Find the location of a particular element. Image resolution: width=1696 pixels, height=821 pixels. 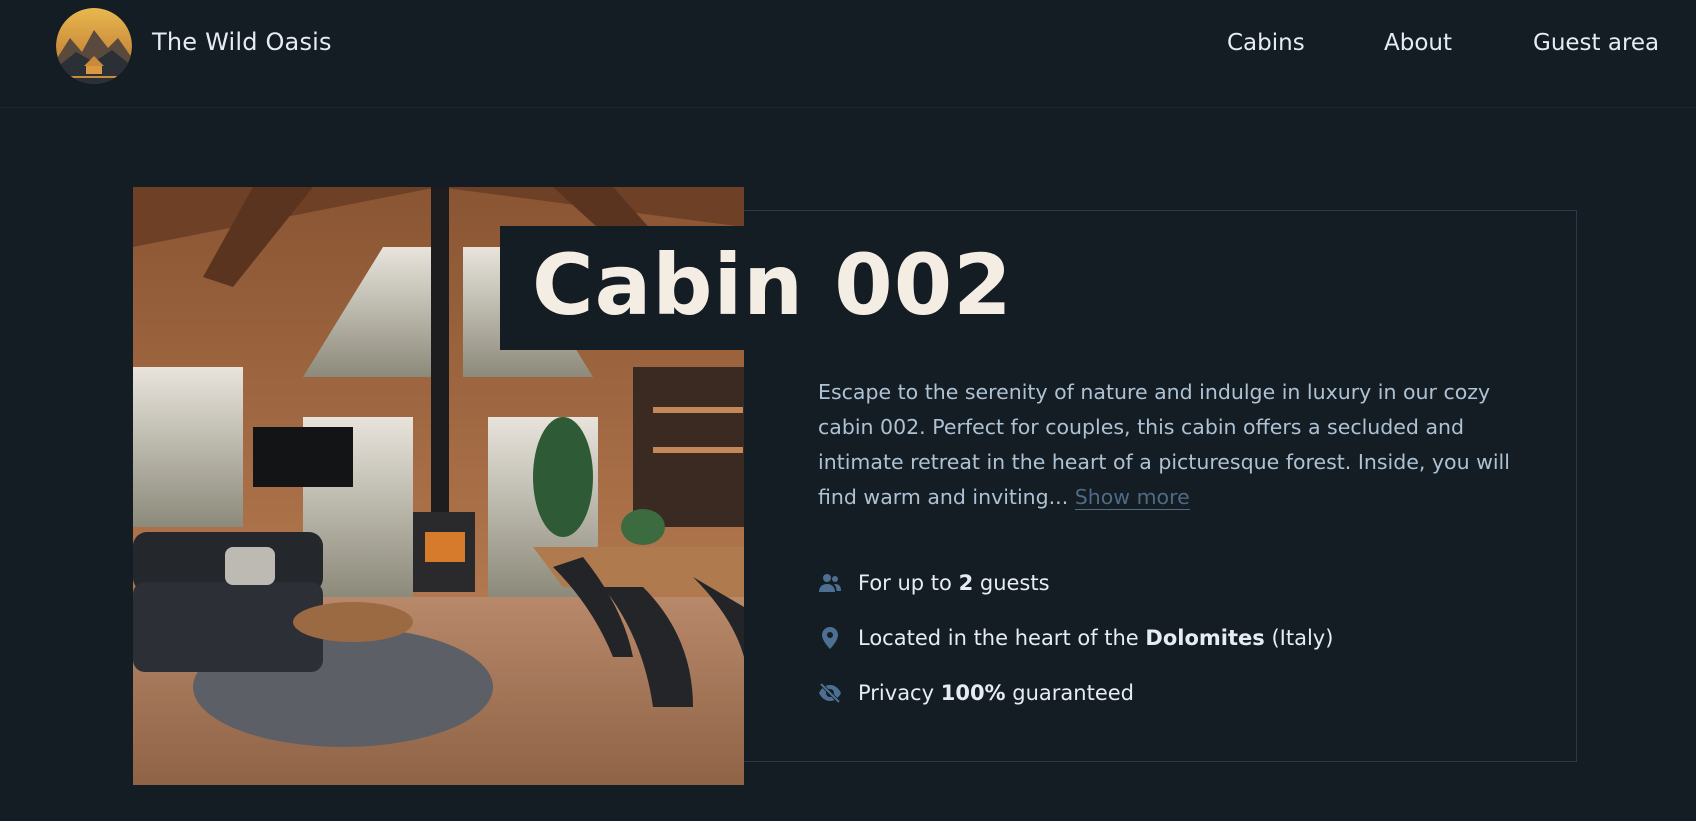

users-icon is located at coordinates (830, 583).